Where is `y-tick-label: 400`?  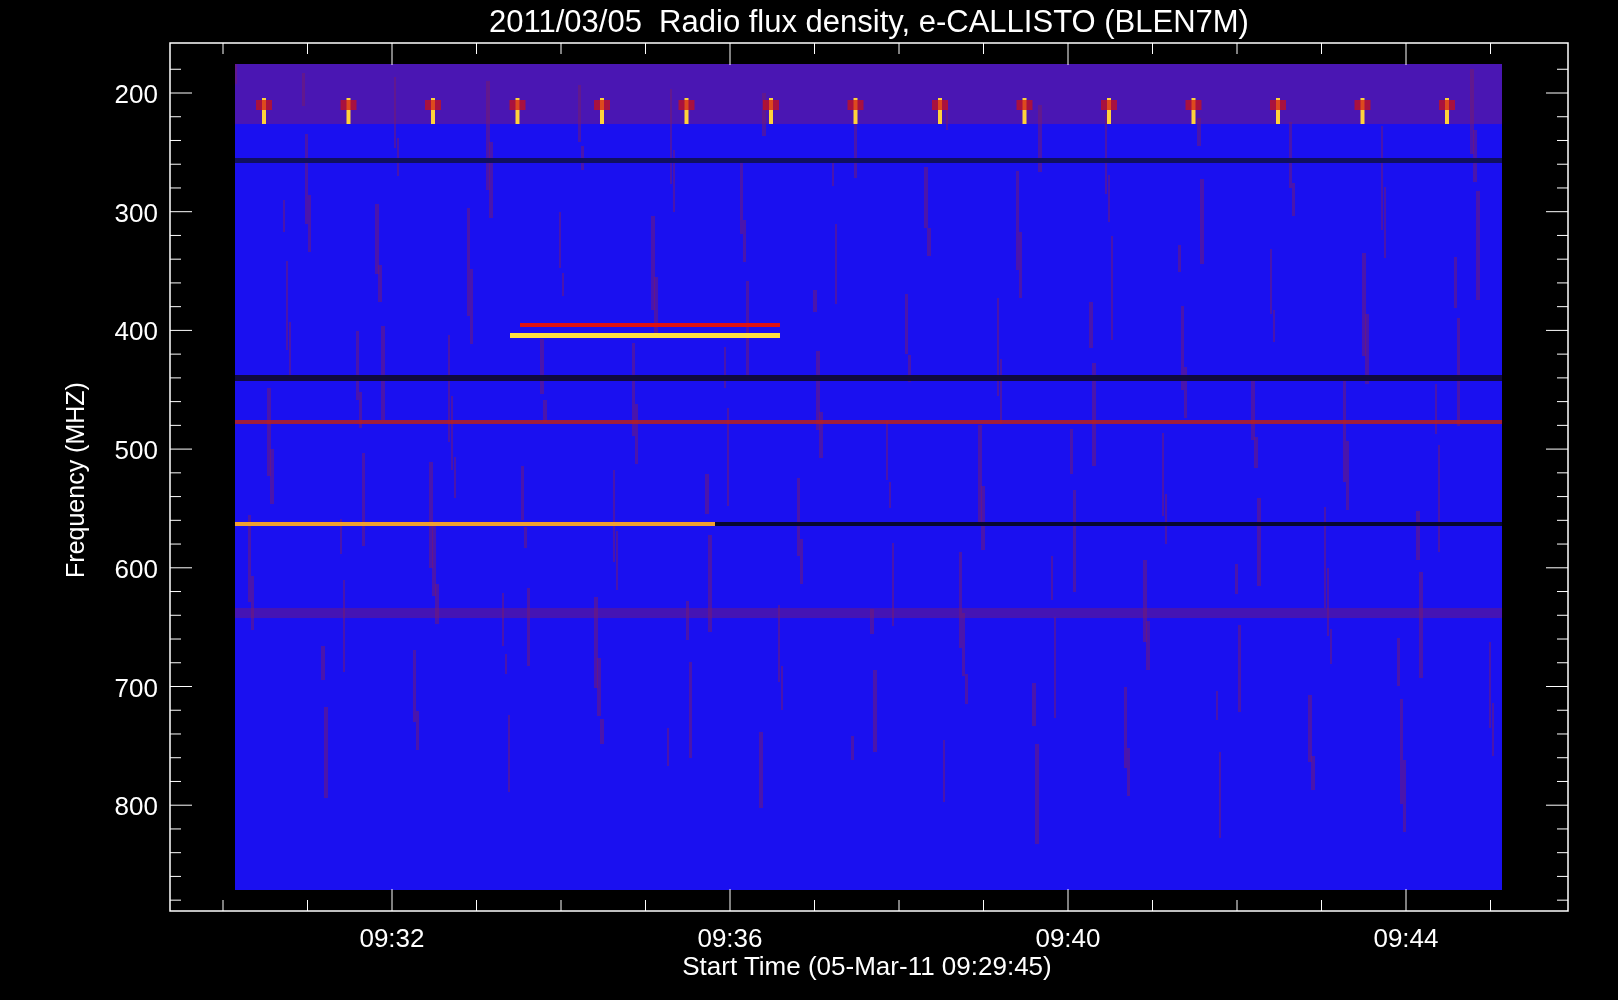 y-tick-label: 400 is located at coordinates (136, 331).